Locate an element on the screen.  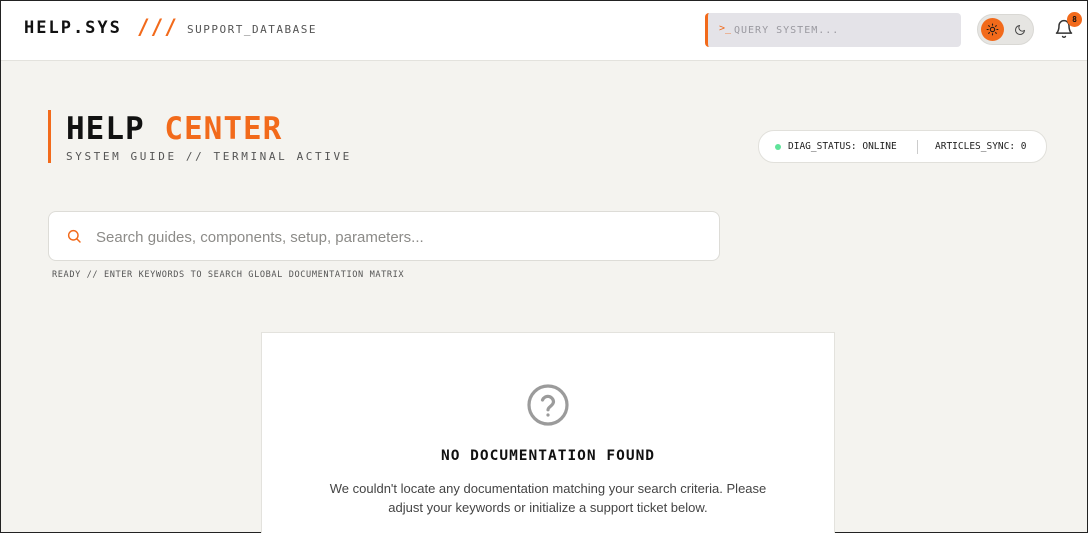
theme-toggle is located at coordinates (1005, 29).